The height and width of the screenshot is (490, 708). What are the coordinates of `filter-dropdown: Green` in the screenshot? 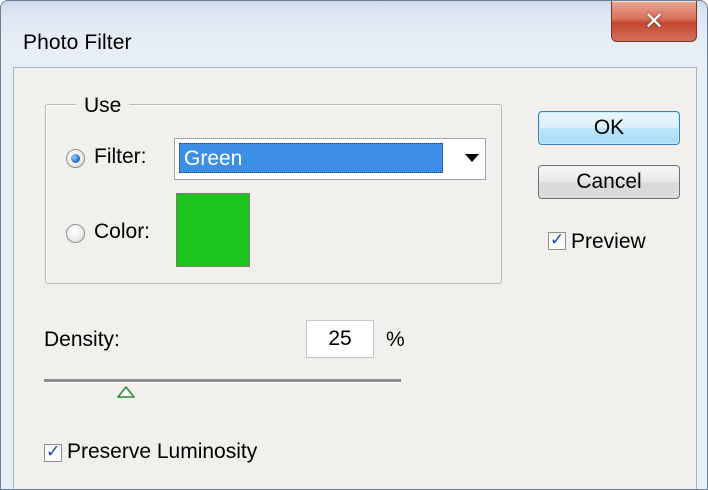 It's located at (330, 159).